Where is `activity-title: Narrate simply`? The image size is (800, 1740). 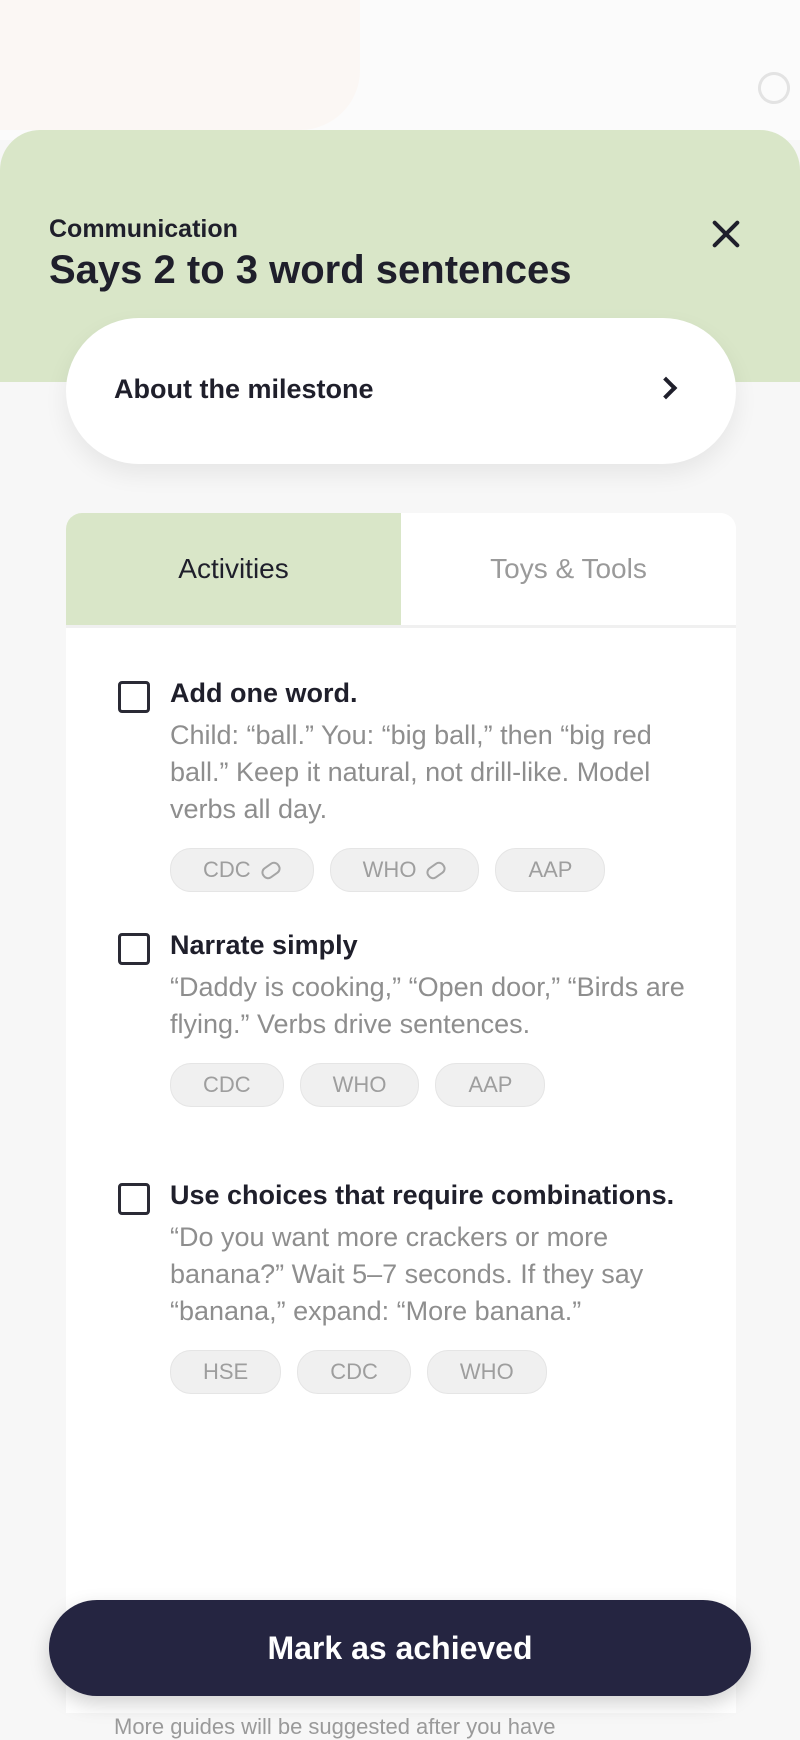 activity-title: Narrate simply is located at coordinates (264, 945).